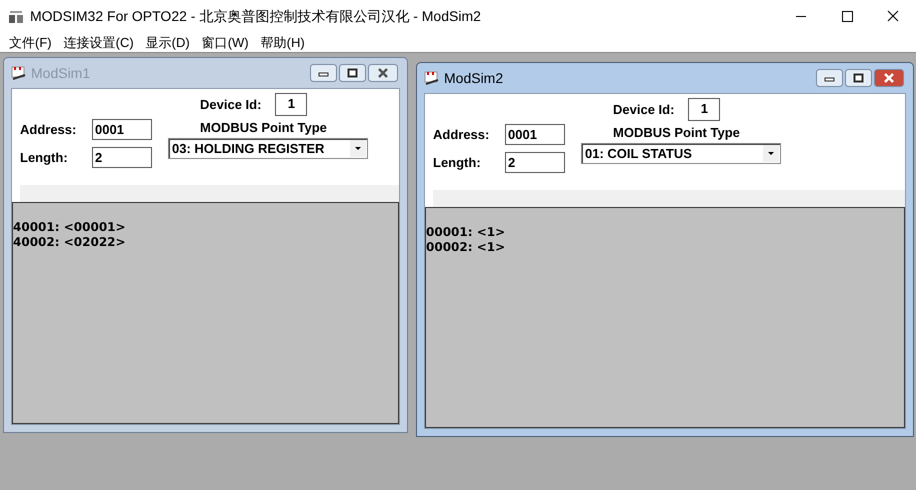  Describe the element at coordinates (466, 232) in the screenshot. I see `register-value: 00001: <1>` at that location.